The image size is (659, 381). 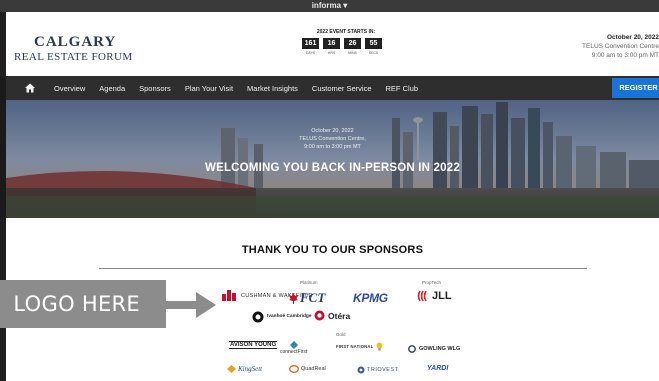 What do you see at coordinates (319, 315) in the screenshot?
I see `otera-mark-icon` at bounding box center [319, 315].